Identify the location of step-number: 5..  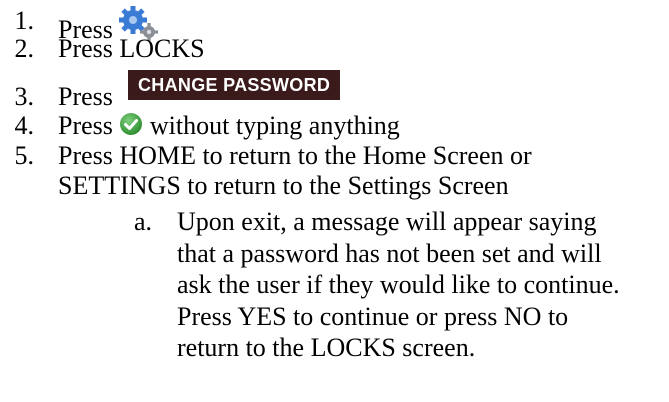
(24, 155).